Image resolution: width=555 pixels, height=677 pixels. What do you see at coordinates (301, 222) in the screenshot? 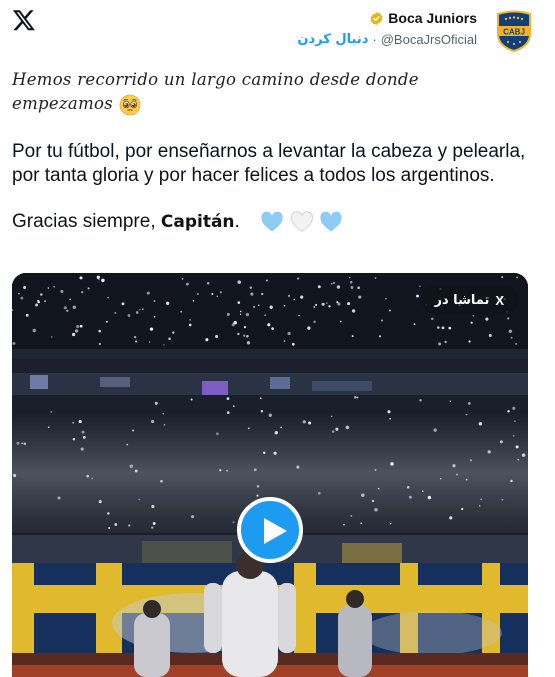
I see `white-heart-emoji` at bounding box center [301, 222].